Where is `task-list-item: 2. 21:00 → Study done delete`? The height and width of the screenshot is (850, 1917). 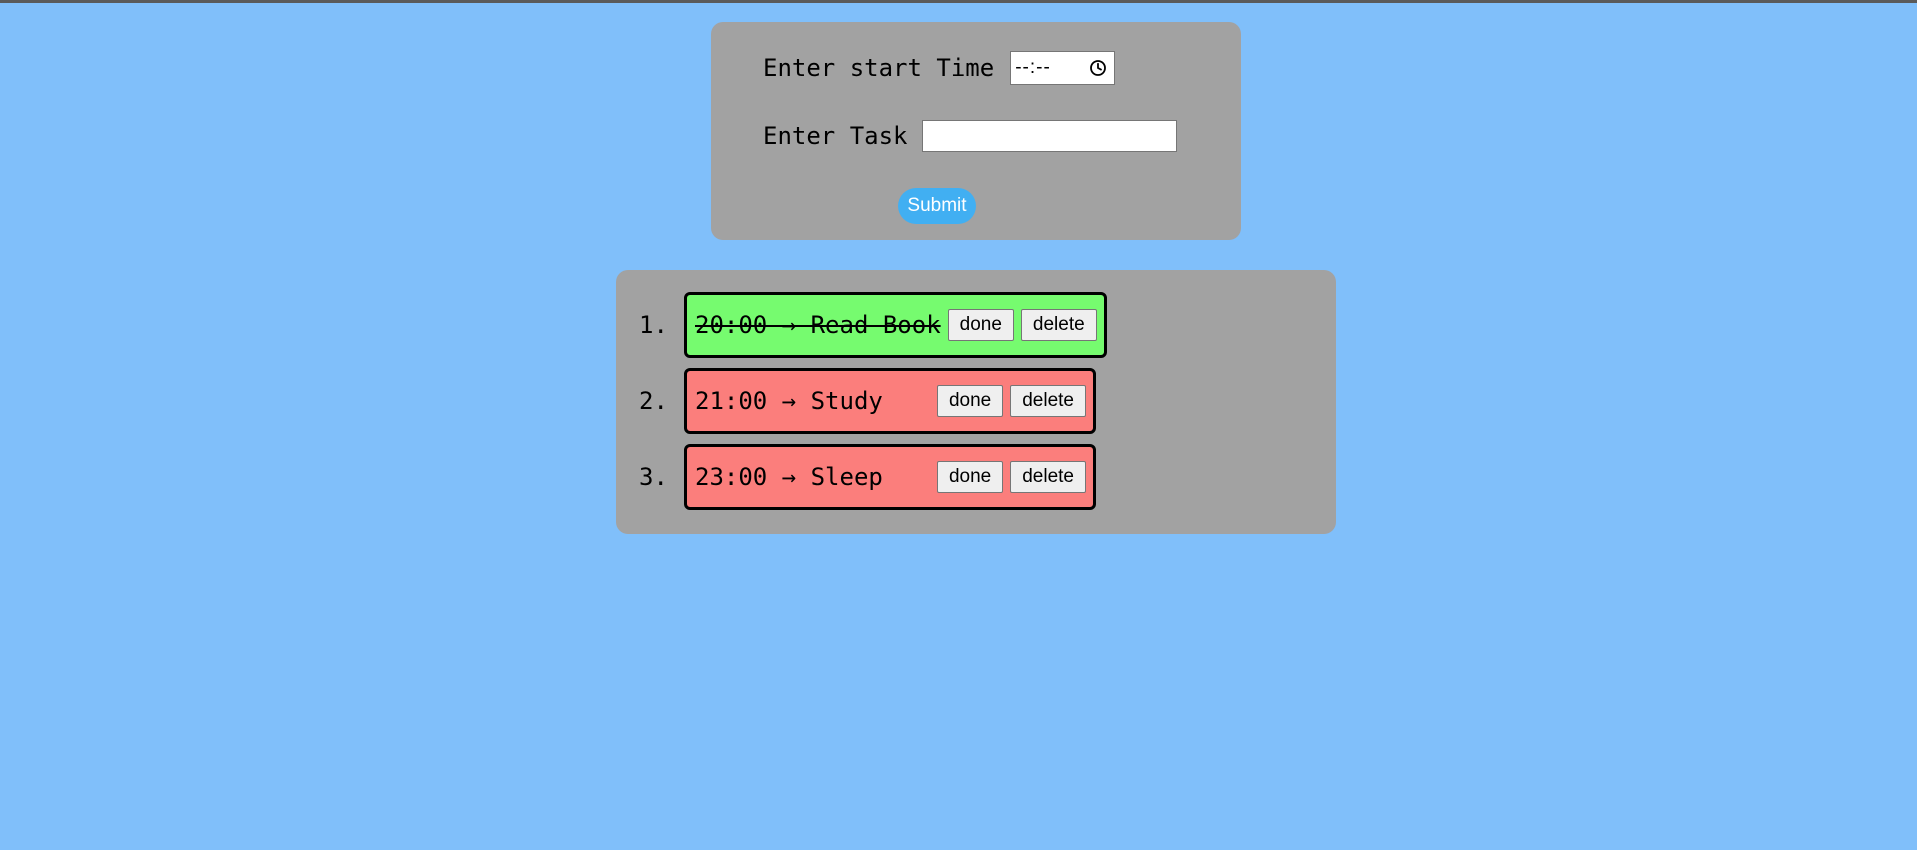 task-list-item: 2. 21:00 → Study done delete is located at coordinates (867, 401).